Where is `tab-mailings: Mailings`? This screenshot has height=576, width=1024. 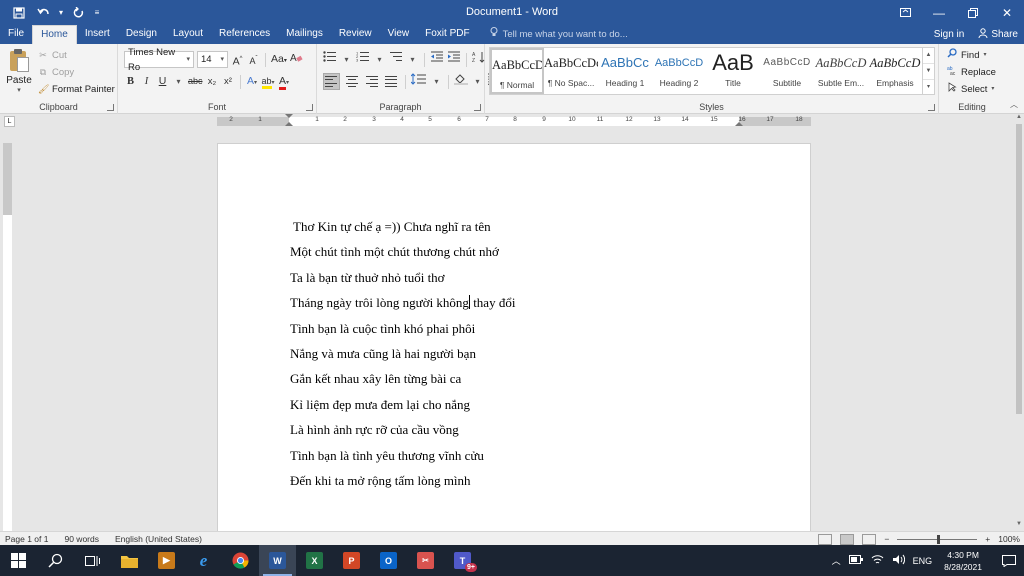 tab-mailings: Mailings is located at coordinates (304, 34).